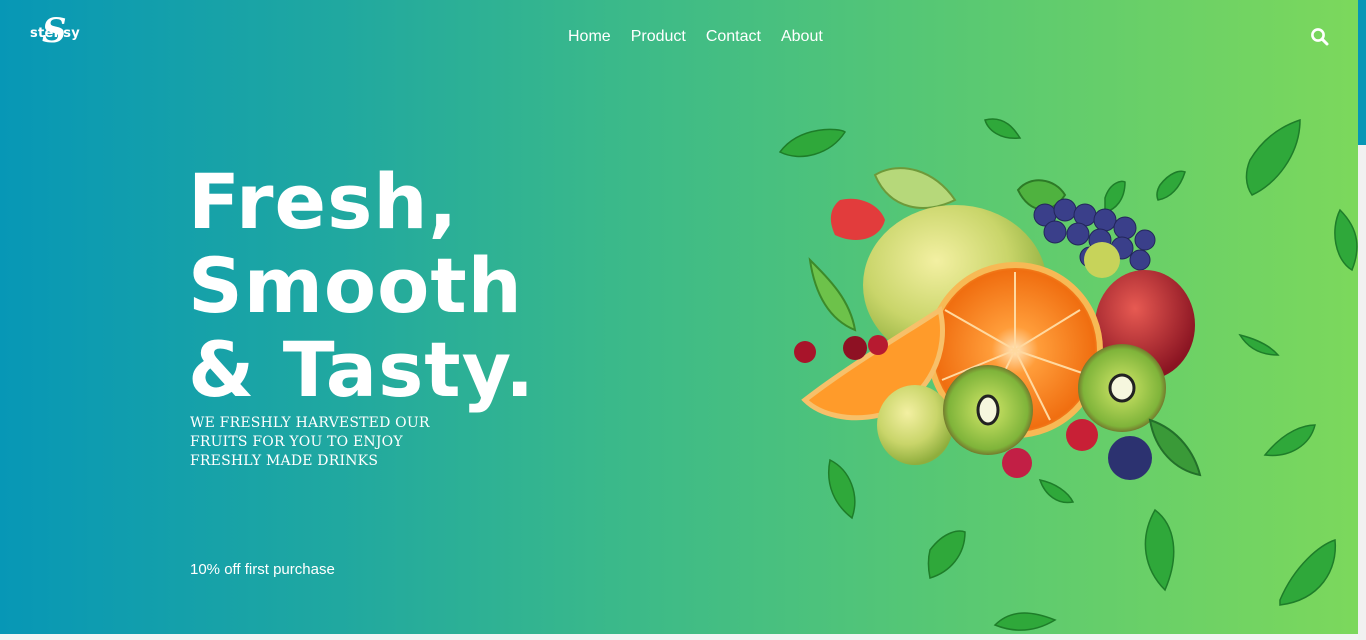  What do you see at coordinates (262, 569) in the screenshot?
I see `promo-text: 10% off first purchase` at bounding box center [262, 569].